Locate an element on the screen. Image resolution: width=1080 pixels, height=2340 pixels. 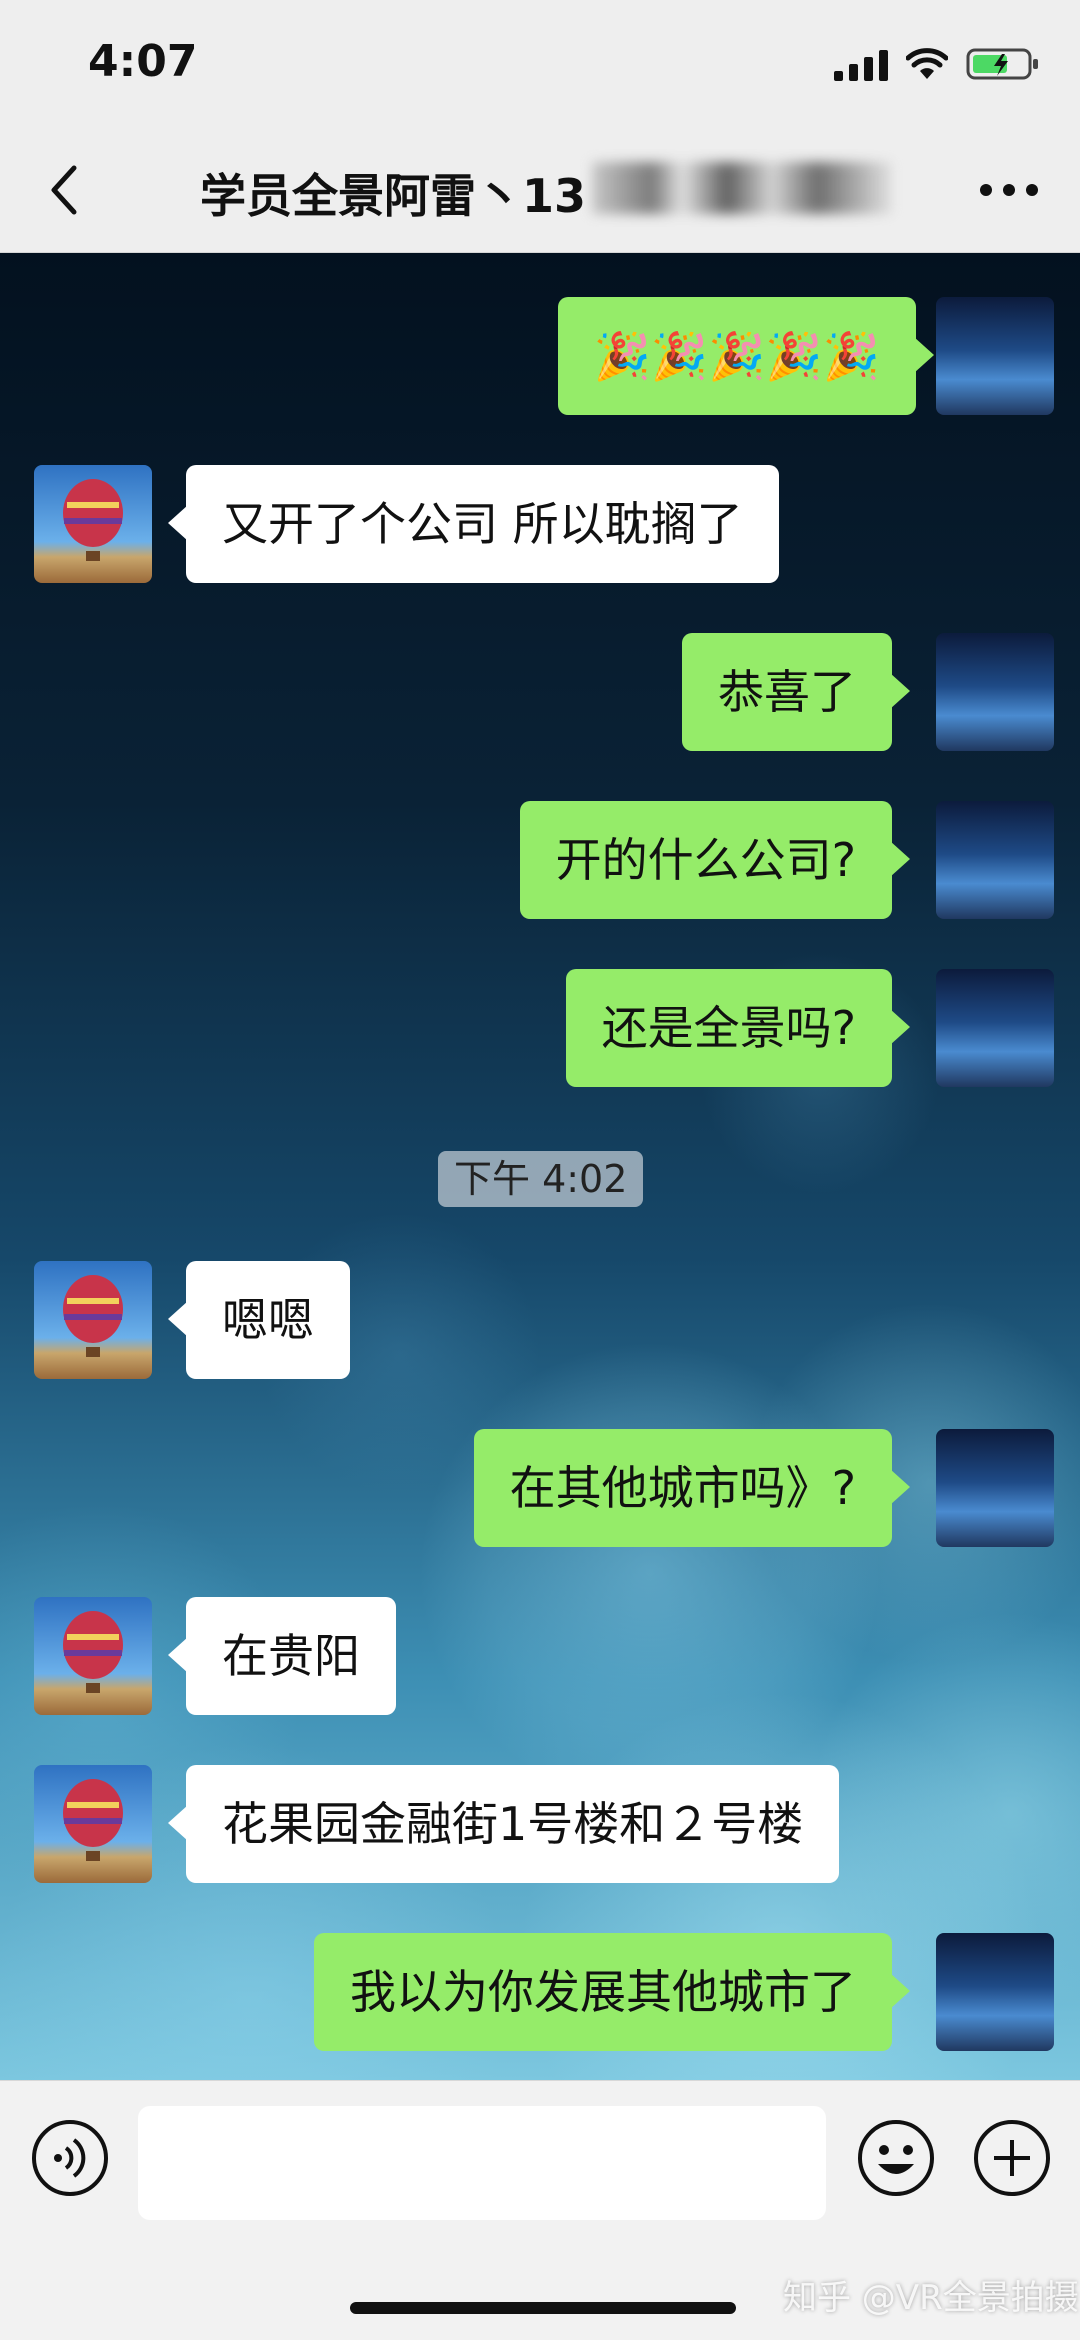
timestamp-label: 下午 4:02 is located at coordinates (541, 1179).